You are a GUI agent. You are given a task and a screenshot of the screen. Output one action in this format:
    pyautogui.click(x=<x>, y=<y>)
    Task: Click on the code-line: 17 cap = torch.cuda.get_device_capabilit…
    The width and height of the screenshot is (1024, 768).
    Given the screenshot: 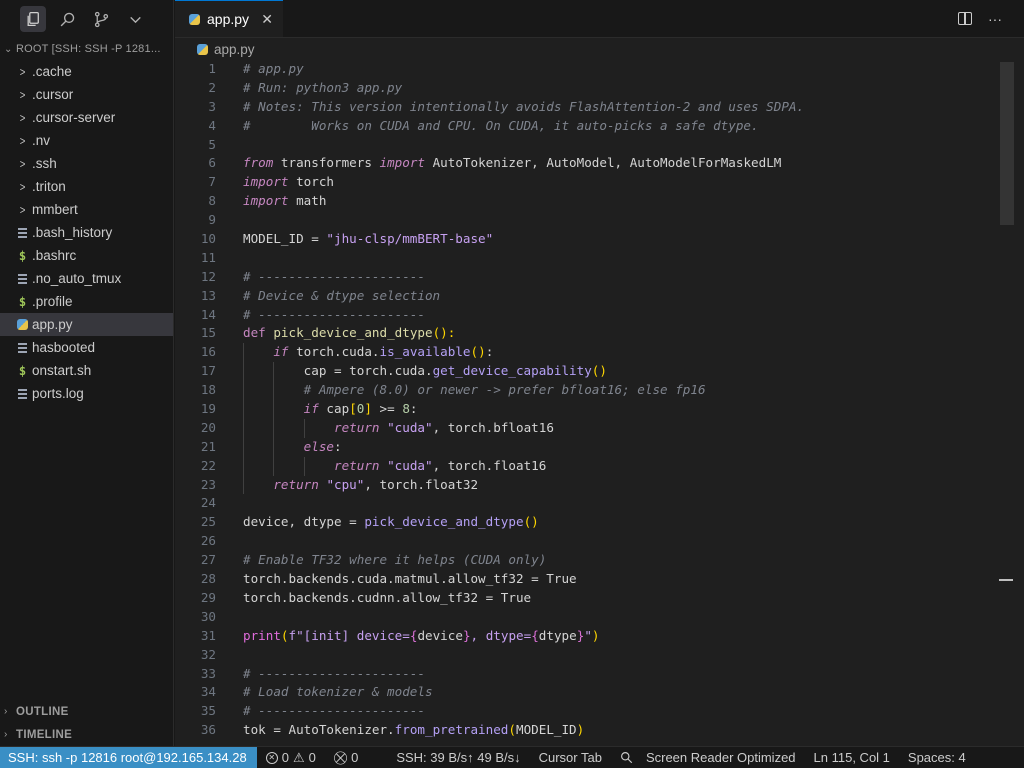 What is the action you would take?
    pyautogui.click(x=586, y=372)
    